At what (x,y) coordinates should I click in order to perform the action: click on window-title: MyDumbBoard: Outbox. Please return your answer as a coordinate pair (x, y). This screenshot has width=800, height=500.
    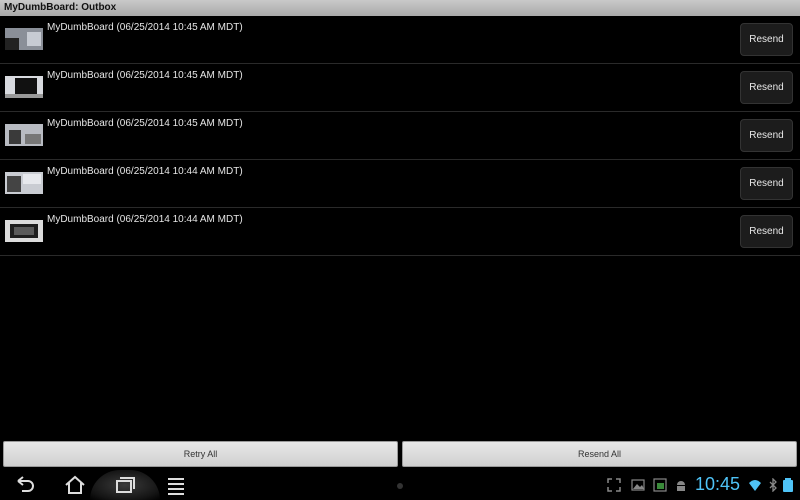
    Looking at the image, I should click on (400, 8).